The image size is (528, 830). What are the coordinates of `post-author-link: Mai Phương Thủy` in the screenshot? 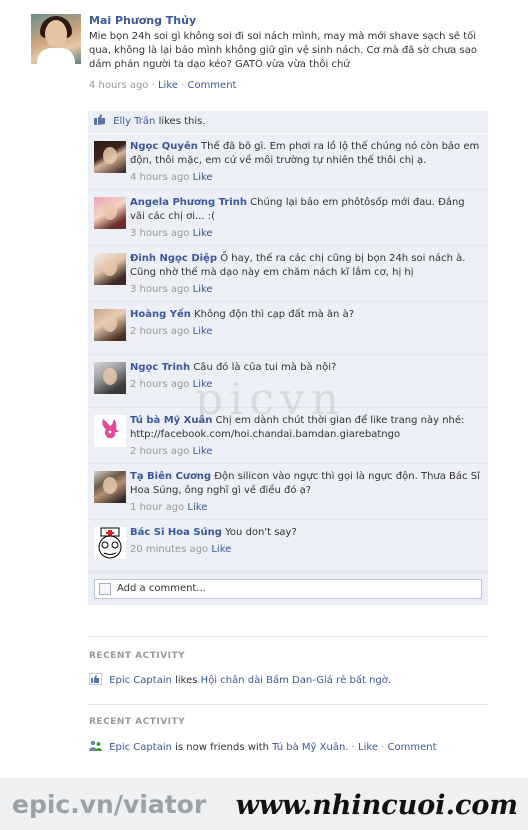 It's located at (289, 20).